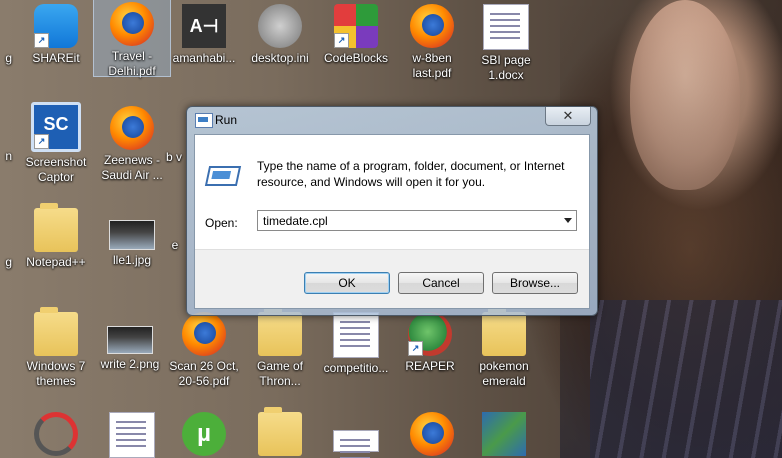 The image size is (782, 458). Describe the element at coordinates (221, 223) in the screenshot. I see `open-label: Open:` at that location.